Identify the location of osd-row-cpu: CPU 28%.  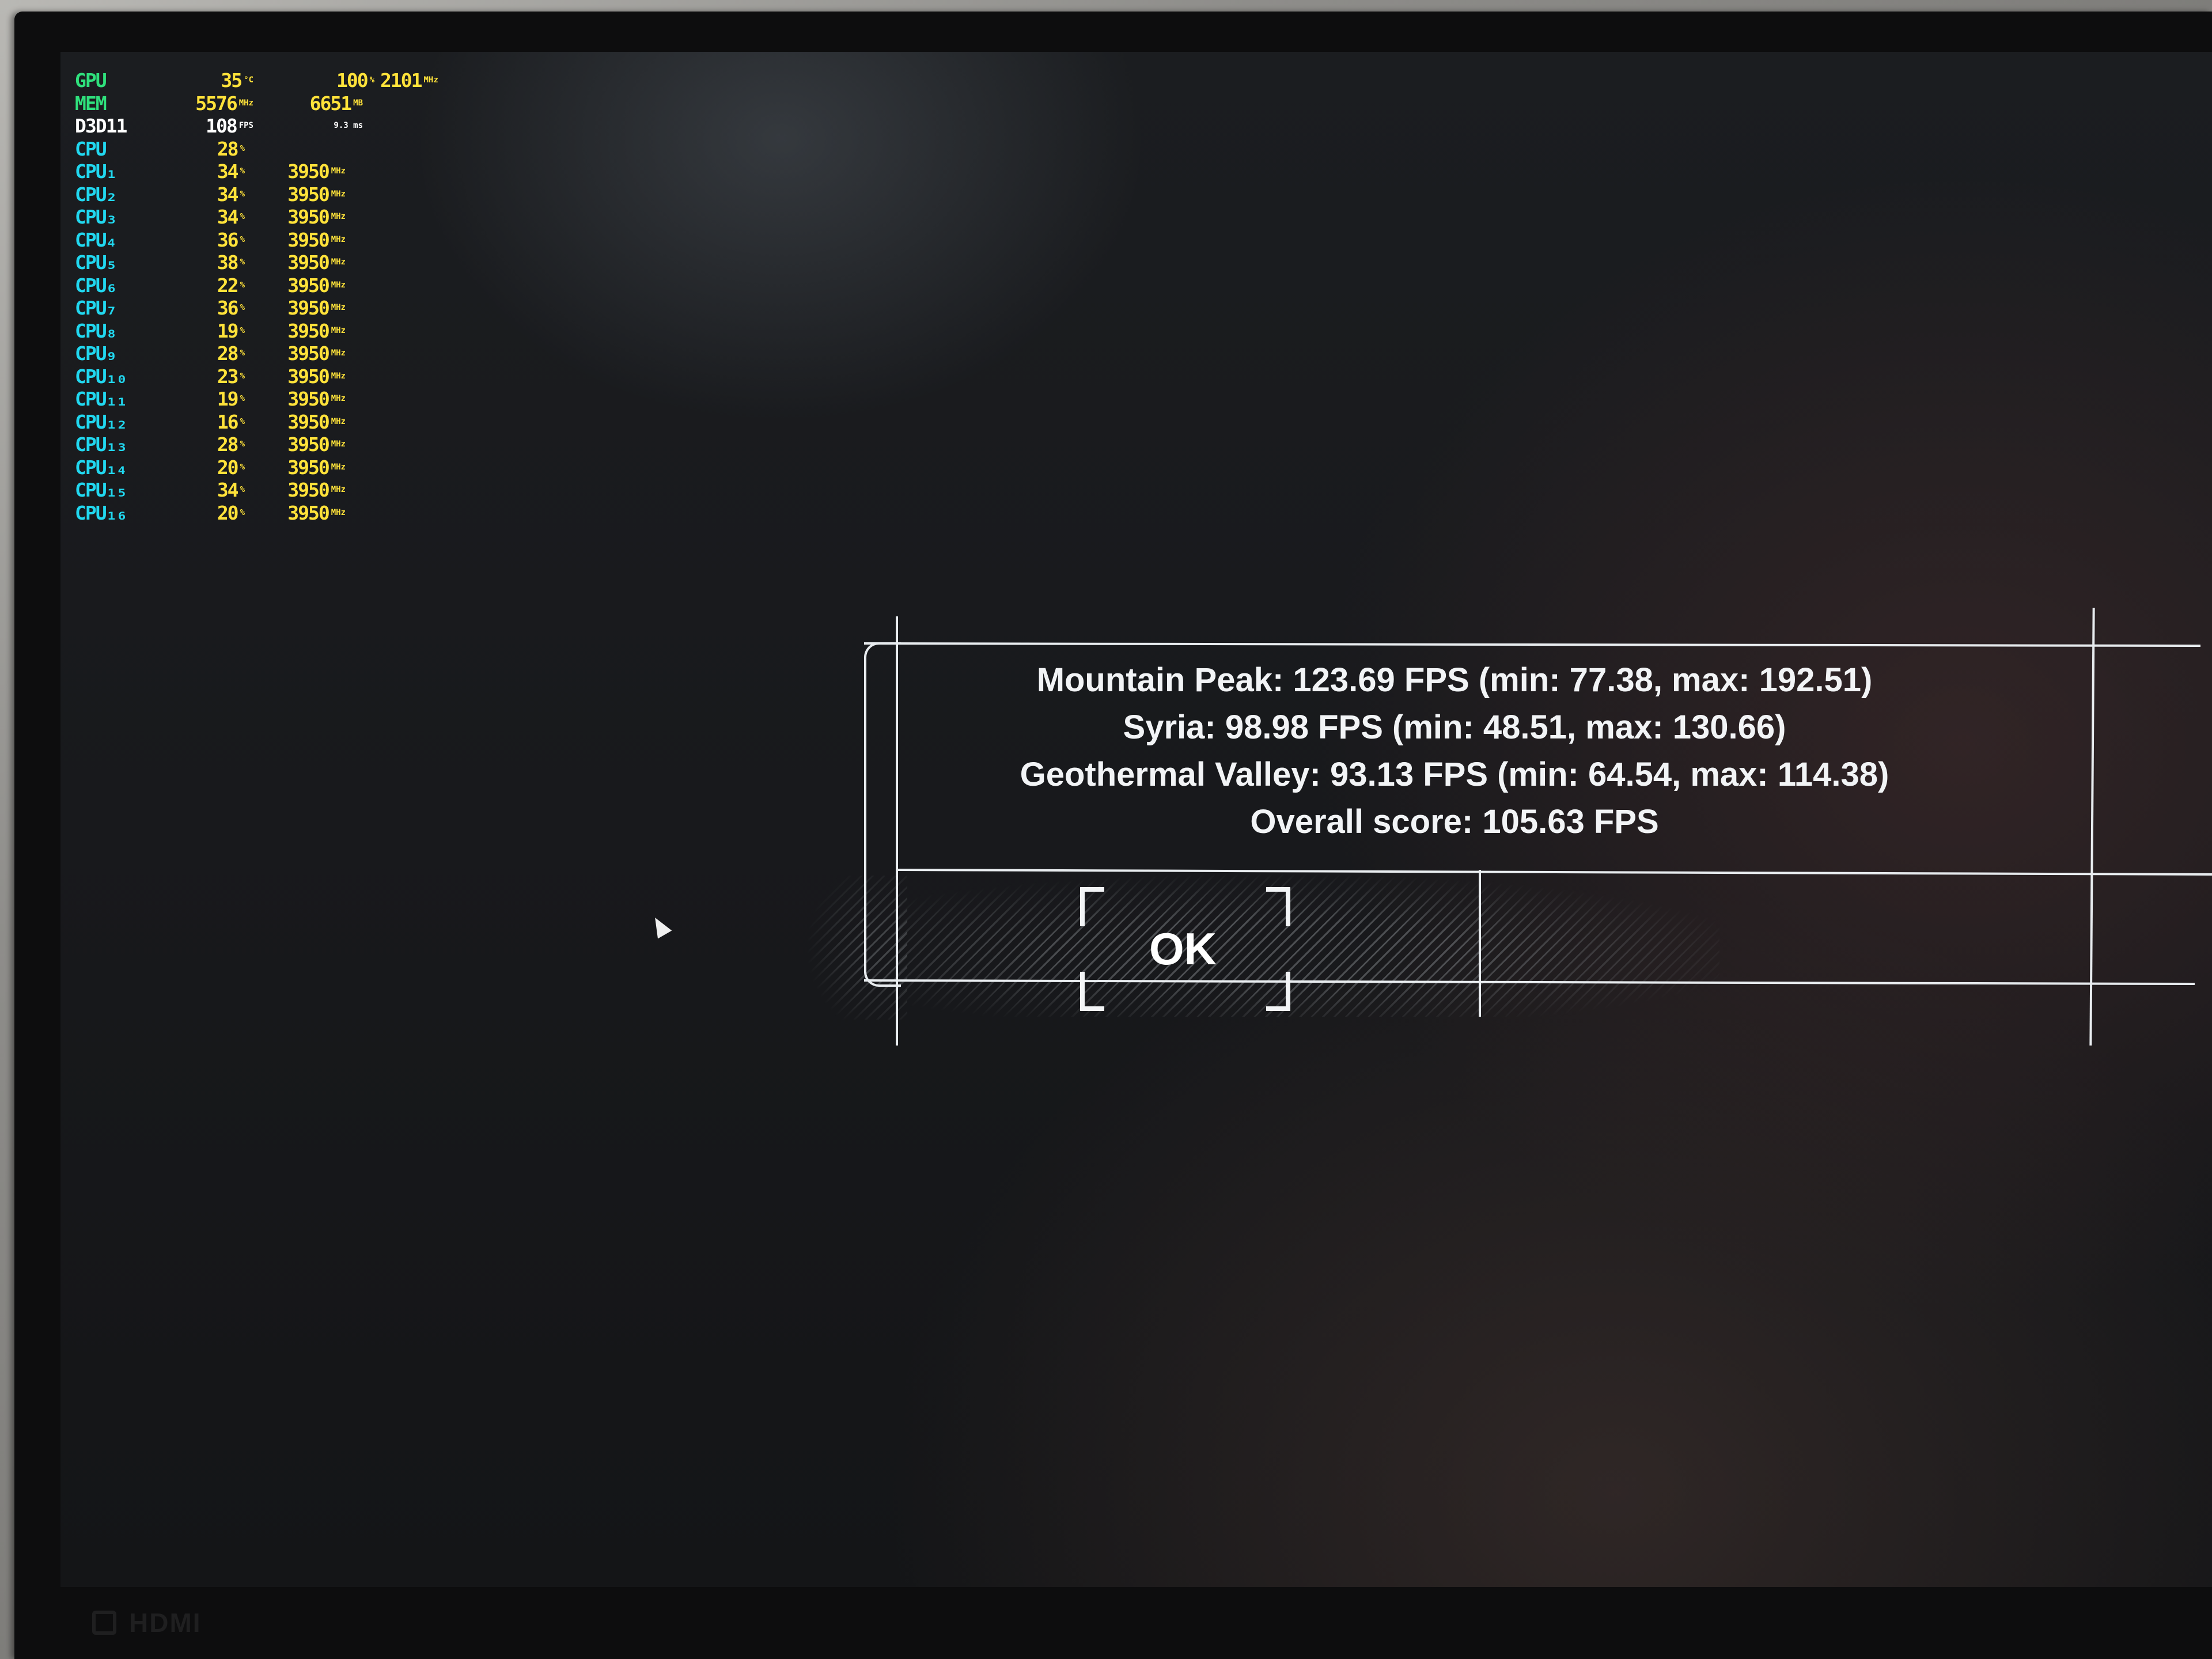
(259, 149).